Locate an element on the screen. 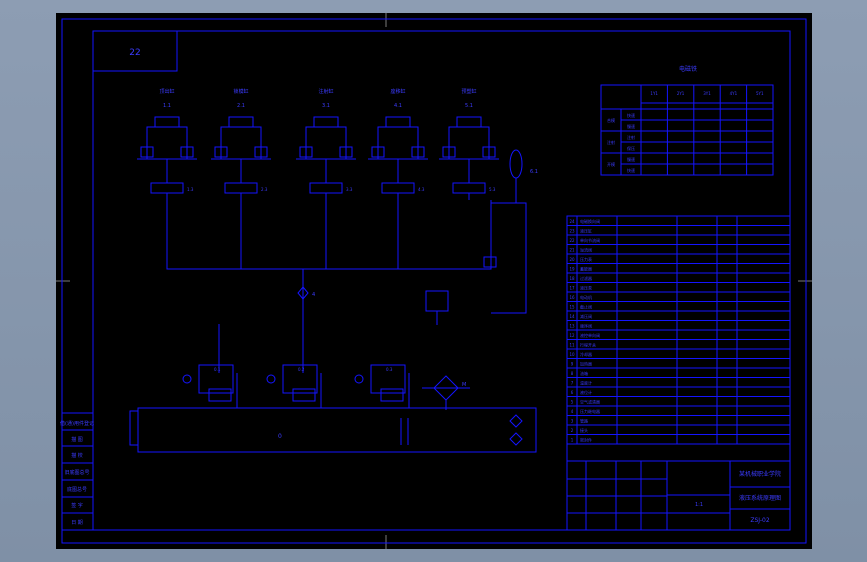 The image size is (867, 562). parts-list-item: 电磁换向阀 is located at coordinates (590, 221).